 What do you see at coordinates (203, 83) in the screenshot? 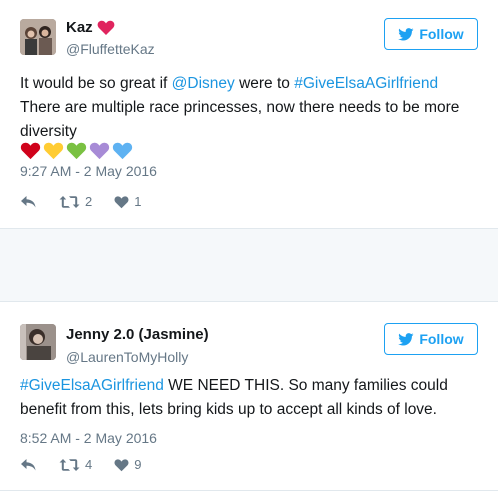
I see `mention-link: @Disney` at bounding box center [203, 83].